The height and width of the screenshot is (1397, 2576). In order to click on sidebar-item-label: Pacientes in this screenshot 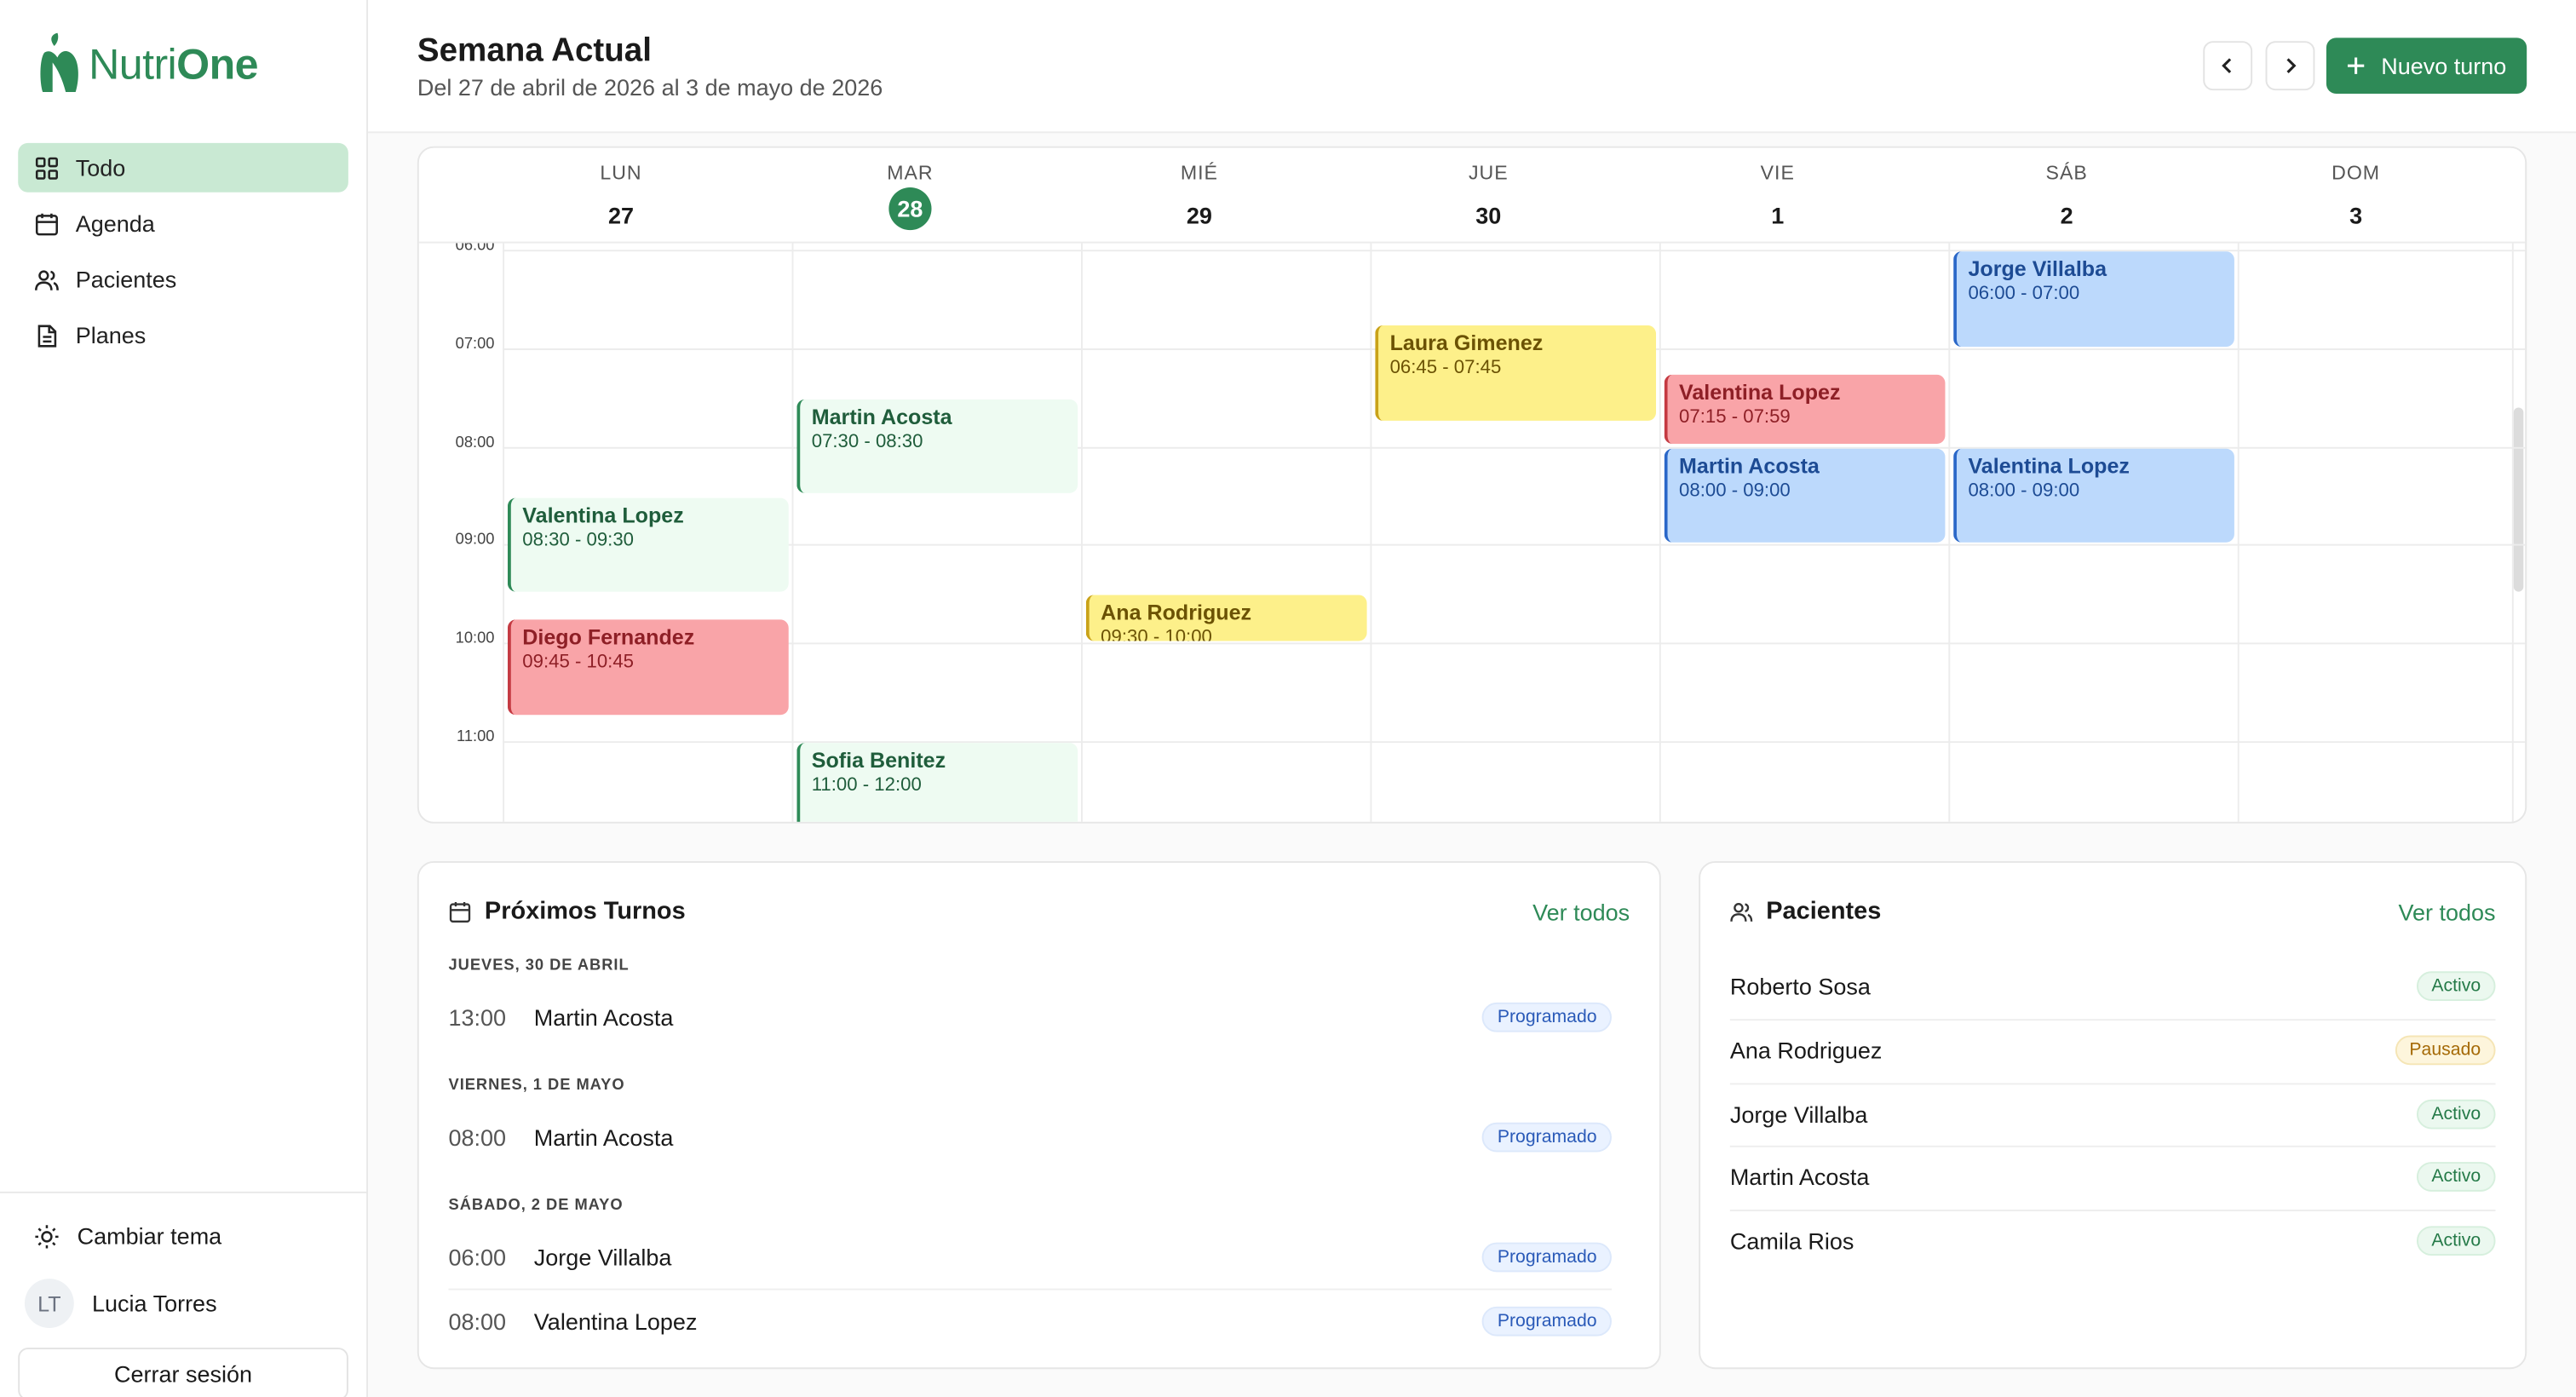, I will do `click(126, 279)`.